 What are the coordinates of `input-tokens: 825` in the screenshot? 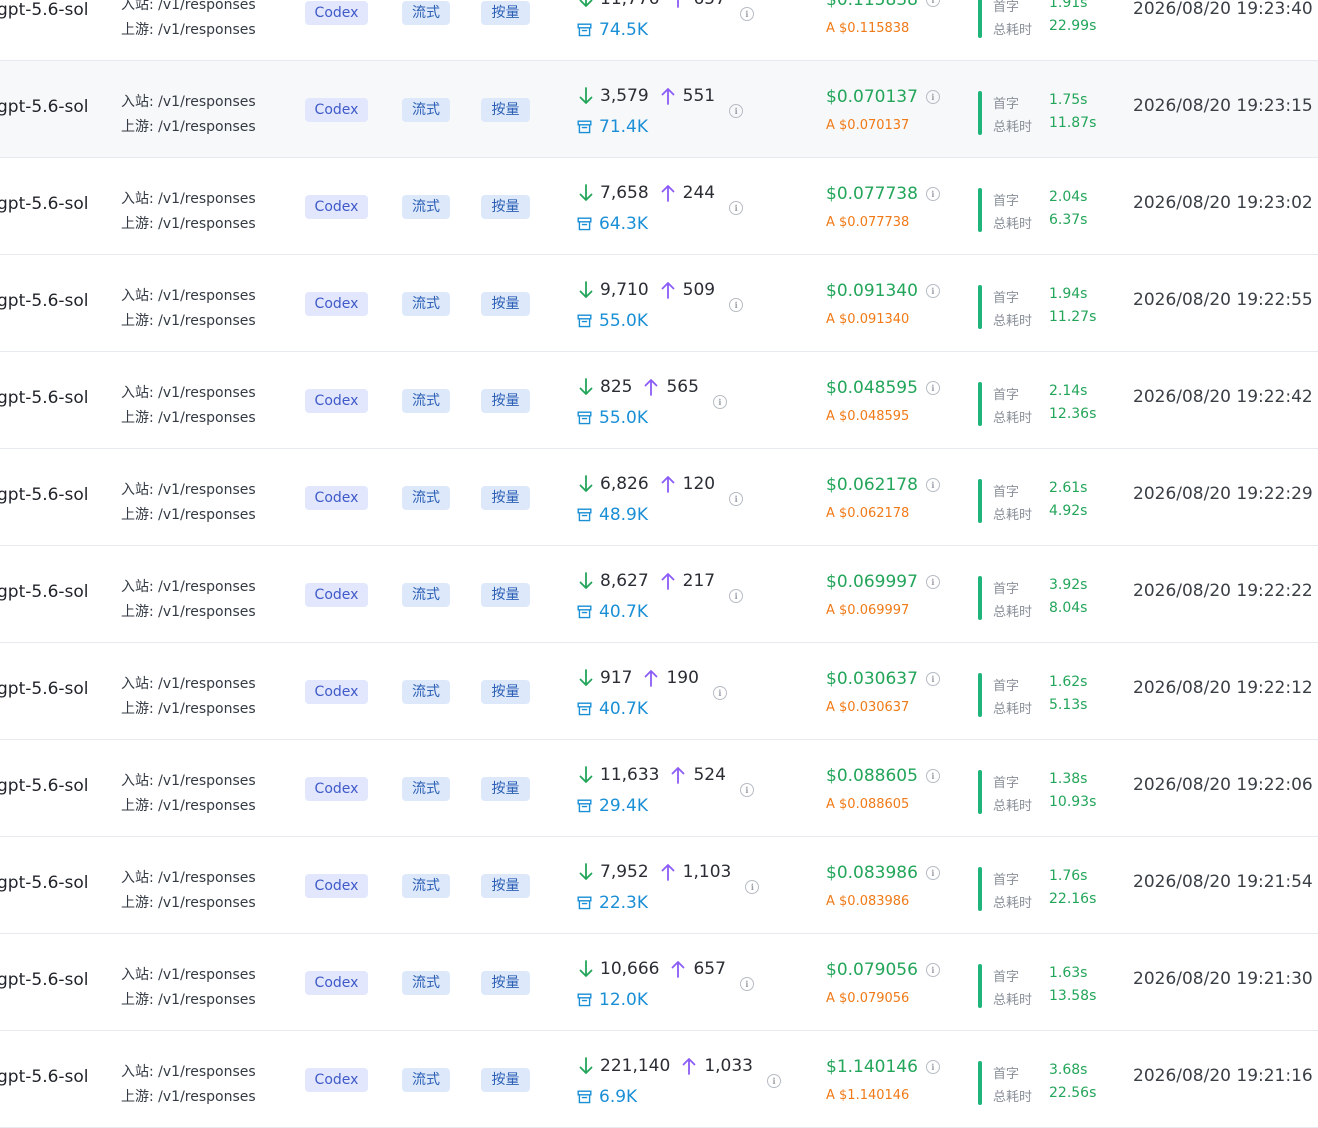 It's located at (616, 387).